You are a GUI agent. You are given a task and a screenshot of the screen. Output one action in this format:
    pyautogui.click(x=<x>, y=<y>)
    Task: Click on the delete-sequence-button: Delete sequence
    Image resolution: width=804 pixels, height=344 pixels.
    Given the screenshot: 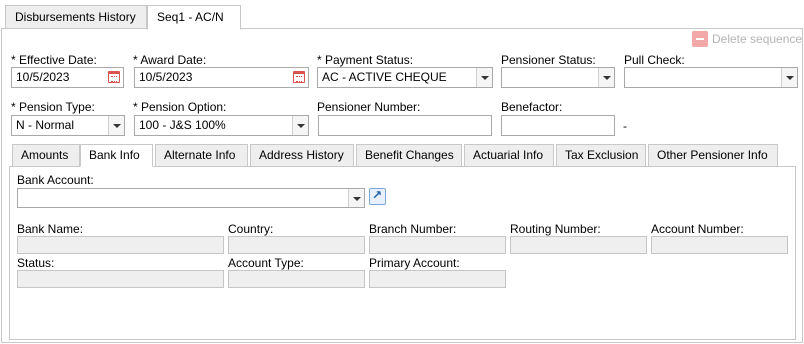 What is the action you would take?
    pyautogui.click(x=747, y=39)
    